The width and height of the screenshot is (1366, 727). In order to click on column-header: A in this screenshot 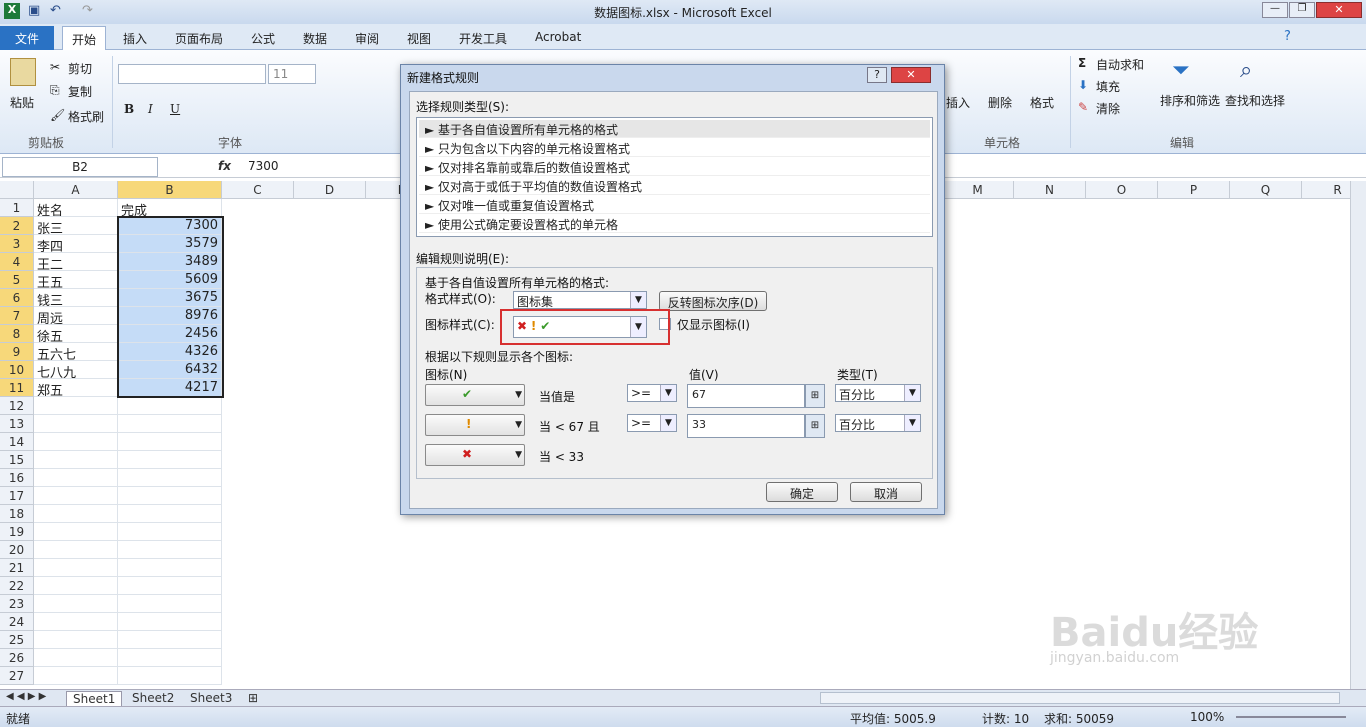, I will do `click(76, 190)`.